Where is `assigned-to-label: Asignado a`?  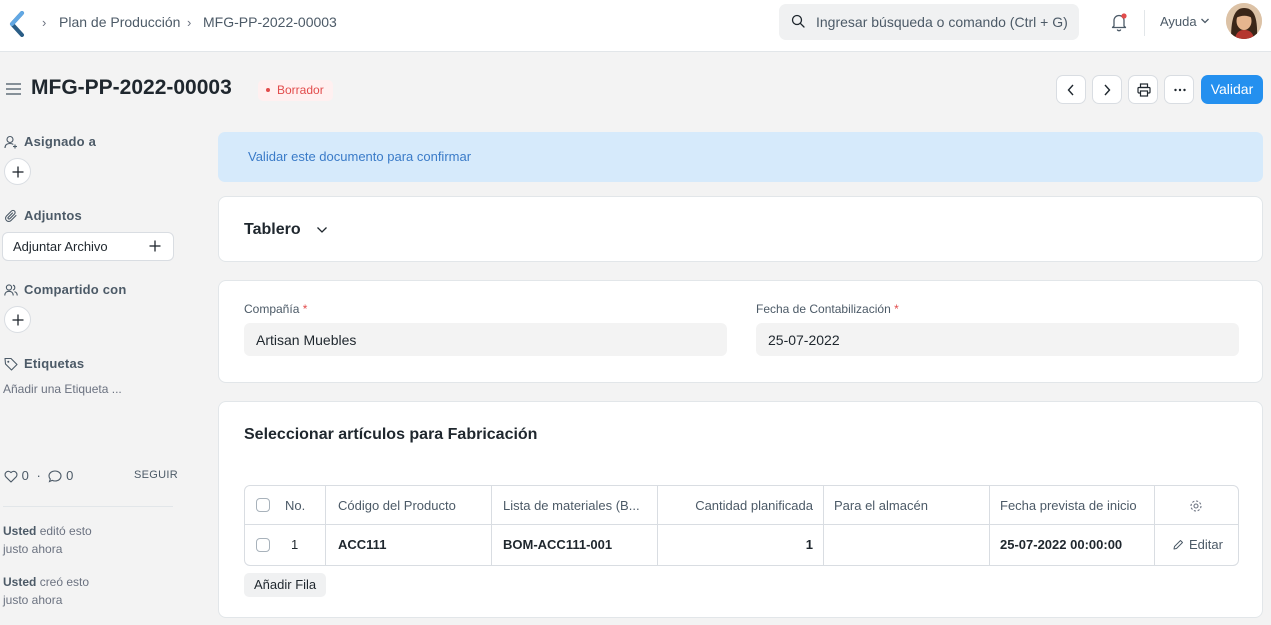
assigned-to-label: Asignado a is located at coordinates (60, 141).